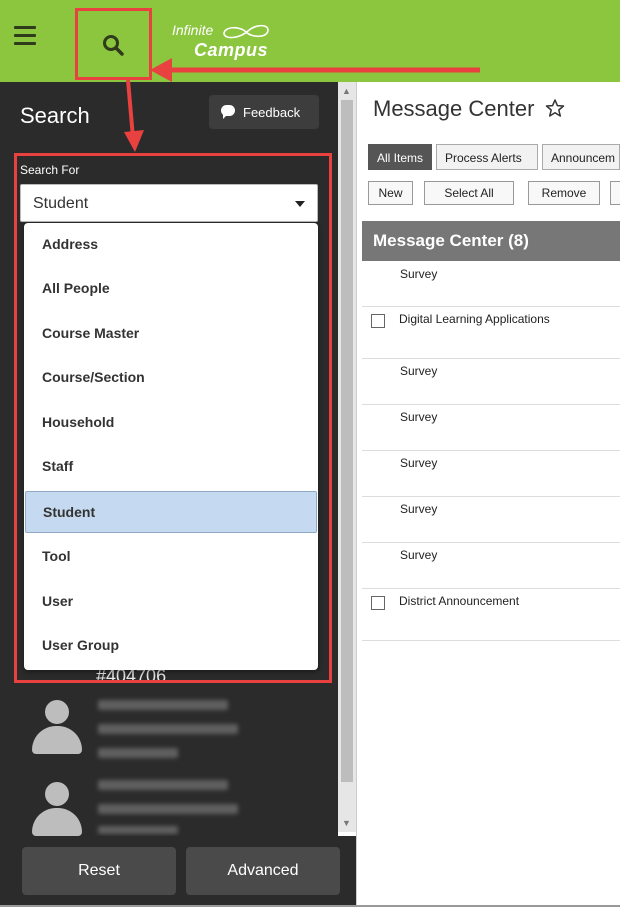  Describe the element at coordinates (302, 105) in the screenshot. I see `annotation-arrows` at that location.